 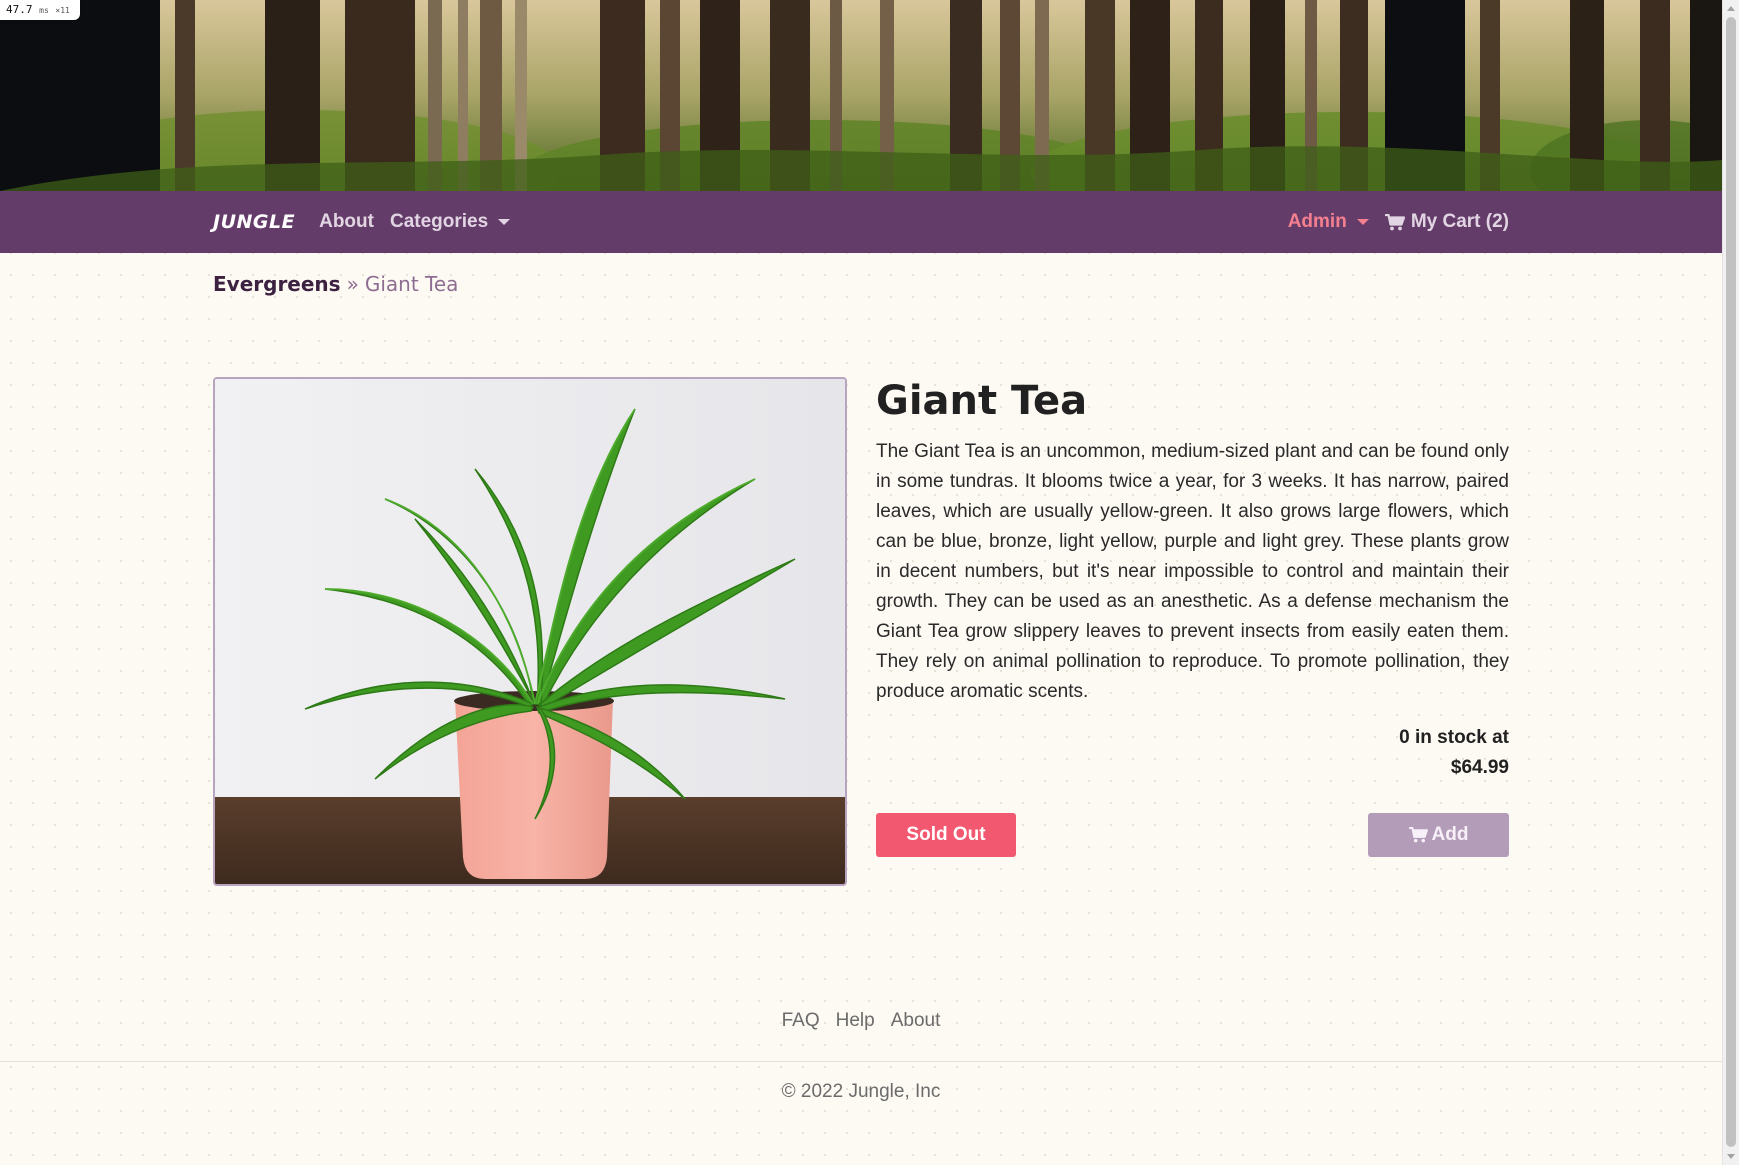 I want to click on add-label: Add, so click(x=1450, y=834).